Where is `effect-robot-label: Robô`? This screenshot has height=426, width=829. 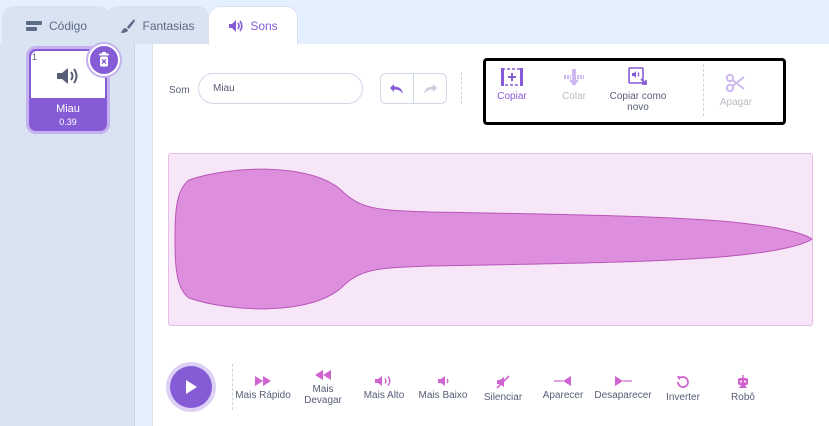
effect-robot-label: Robô is located at coordinates (743, 397).